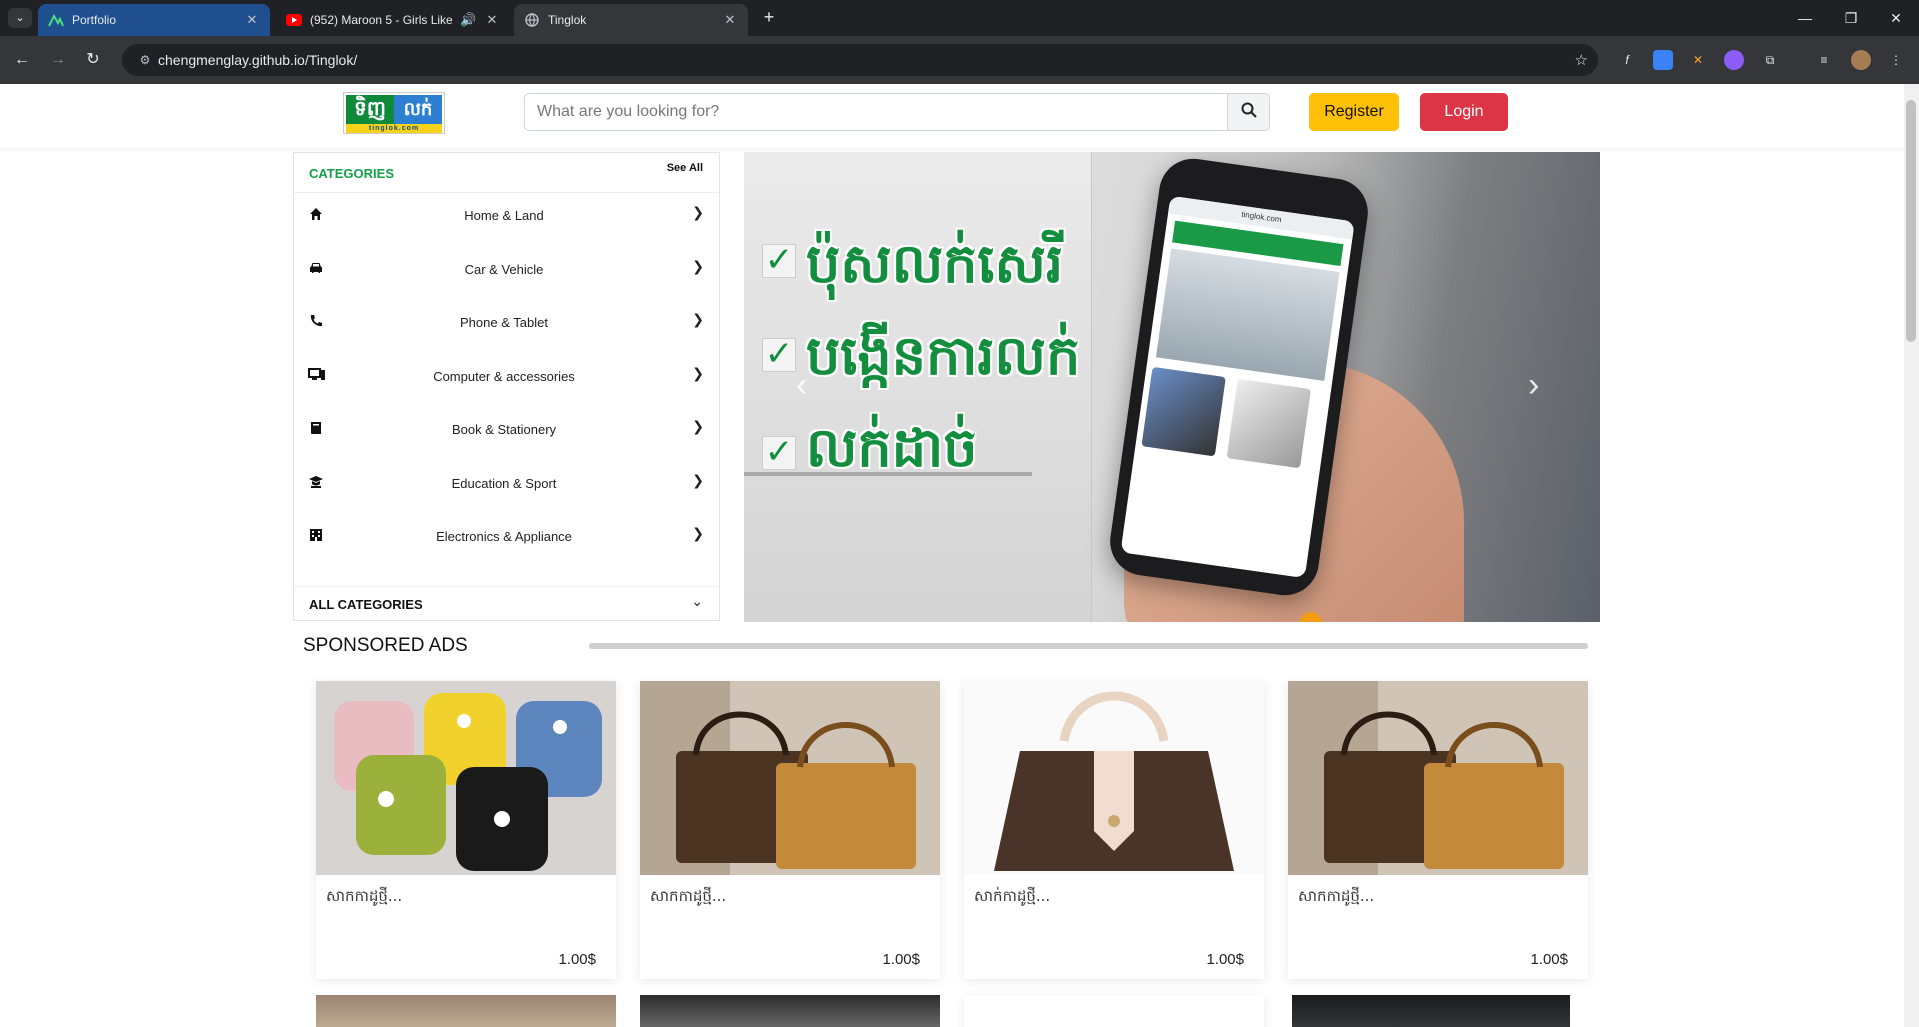  Describe the element at coordinates (145, 60) in the screenshot. I see `site-info-icon: ⚙` at that location.